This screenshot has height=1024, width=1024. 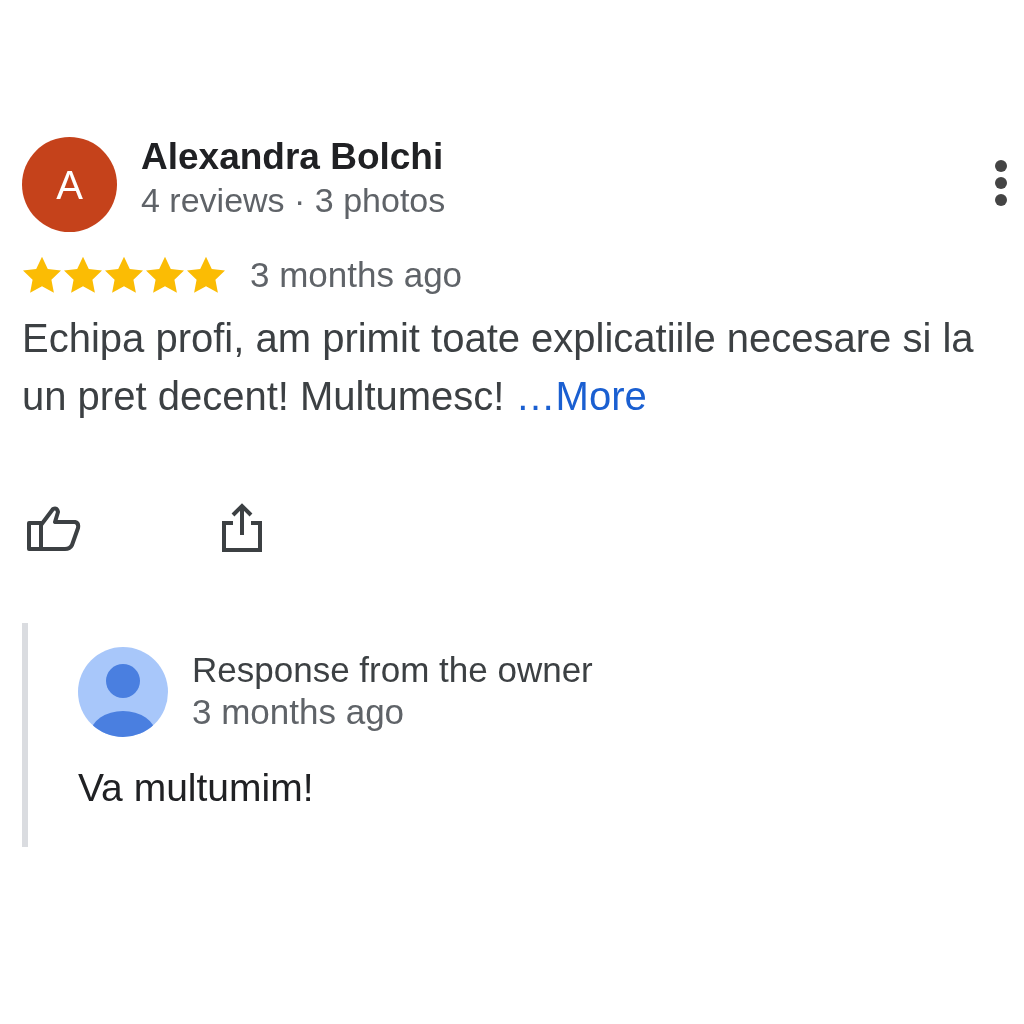 I want to click on review-text: Echipa profi, am primit toate explicatiile necesare si la un pret decent! Multumesc! …More, so click(x=498, y=367).